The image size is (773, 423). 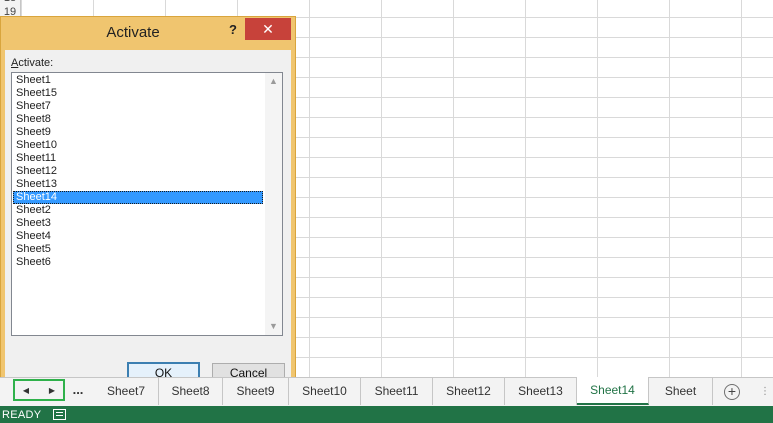 What do you see at coordinates (138, 119) in the screenshot?
I see `sheet-list-item: Sheet8` at bounding box center [138, 119].